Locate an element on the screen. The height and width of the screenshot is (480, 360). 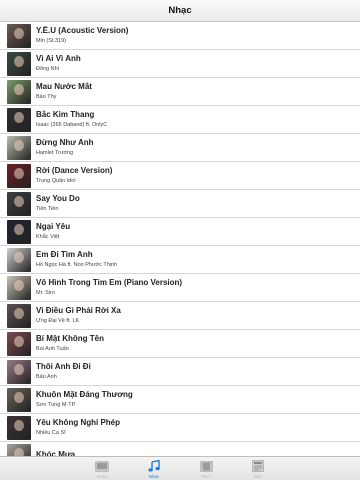
song-row: Yêu Không Nghỉ Phép Nhiều Ca Sĩ is located at coordinates (180, 428).